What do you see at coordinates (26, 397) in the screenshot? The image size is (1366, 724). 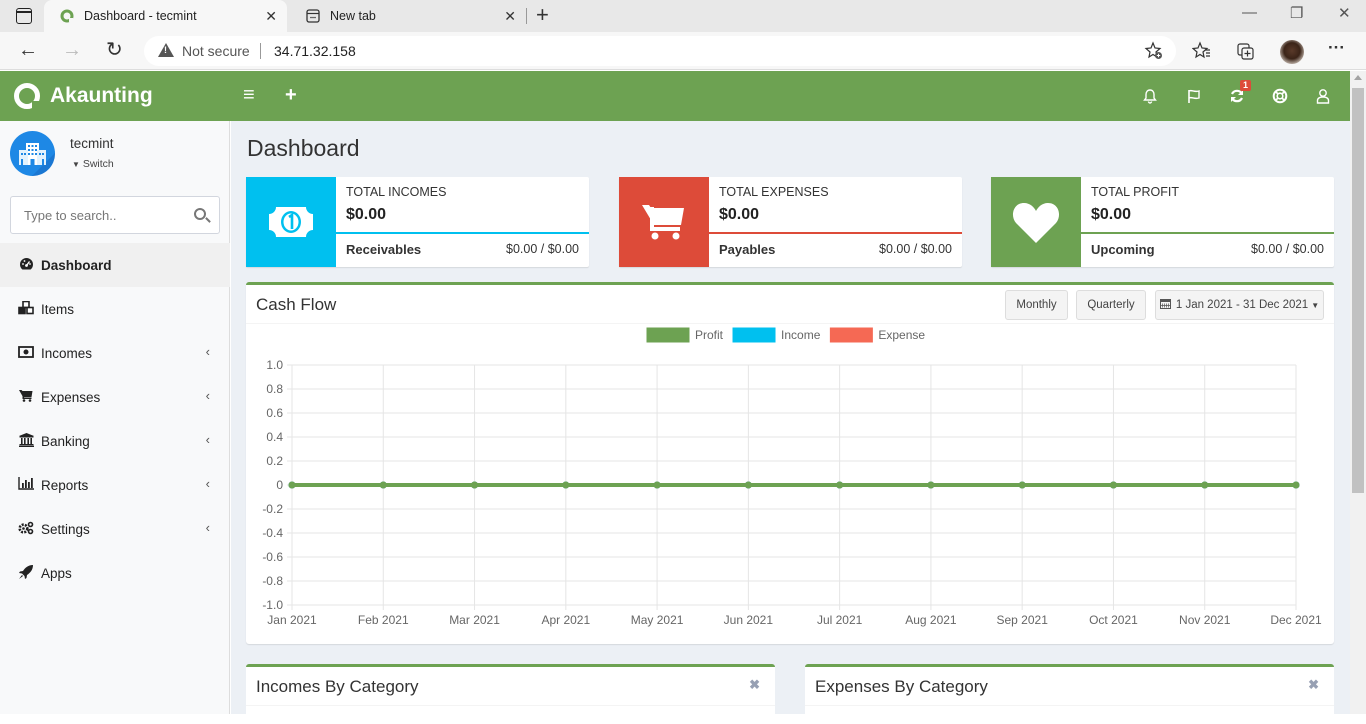 I see `shopping-cart-icon` at bounding box center [26, 397].